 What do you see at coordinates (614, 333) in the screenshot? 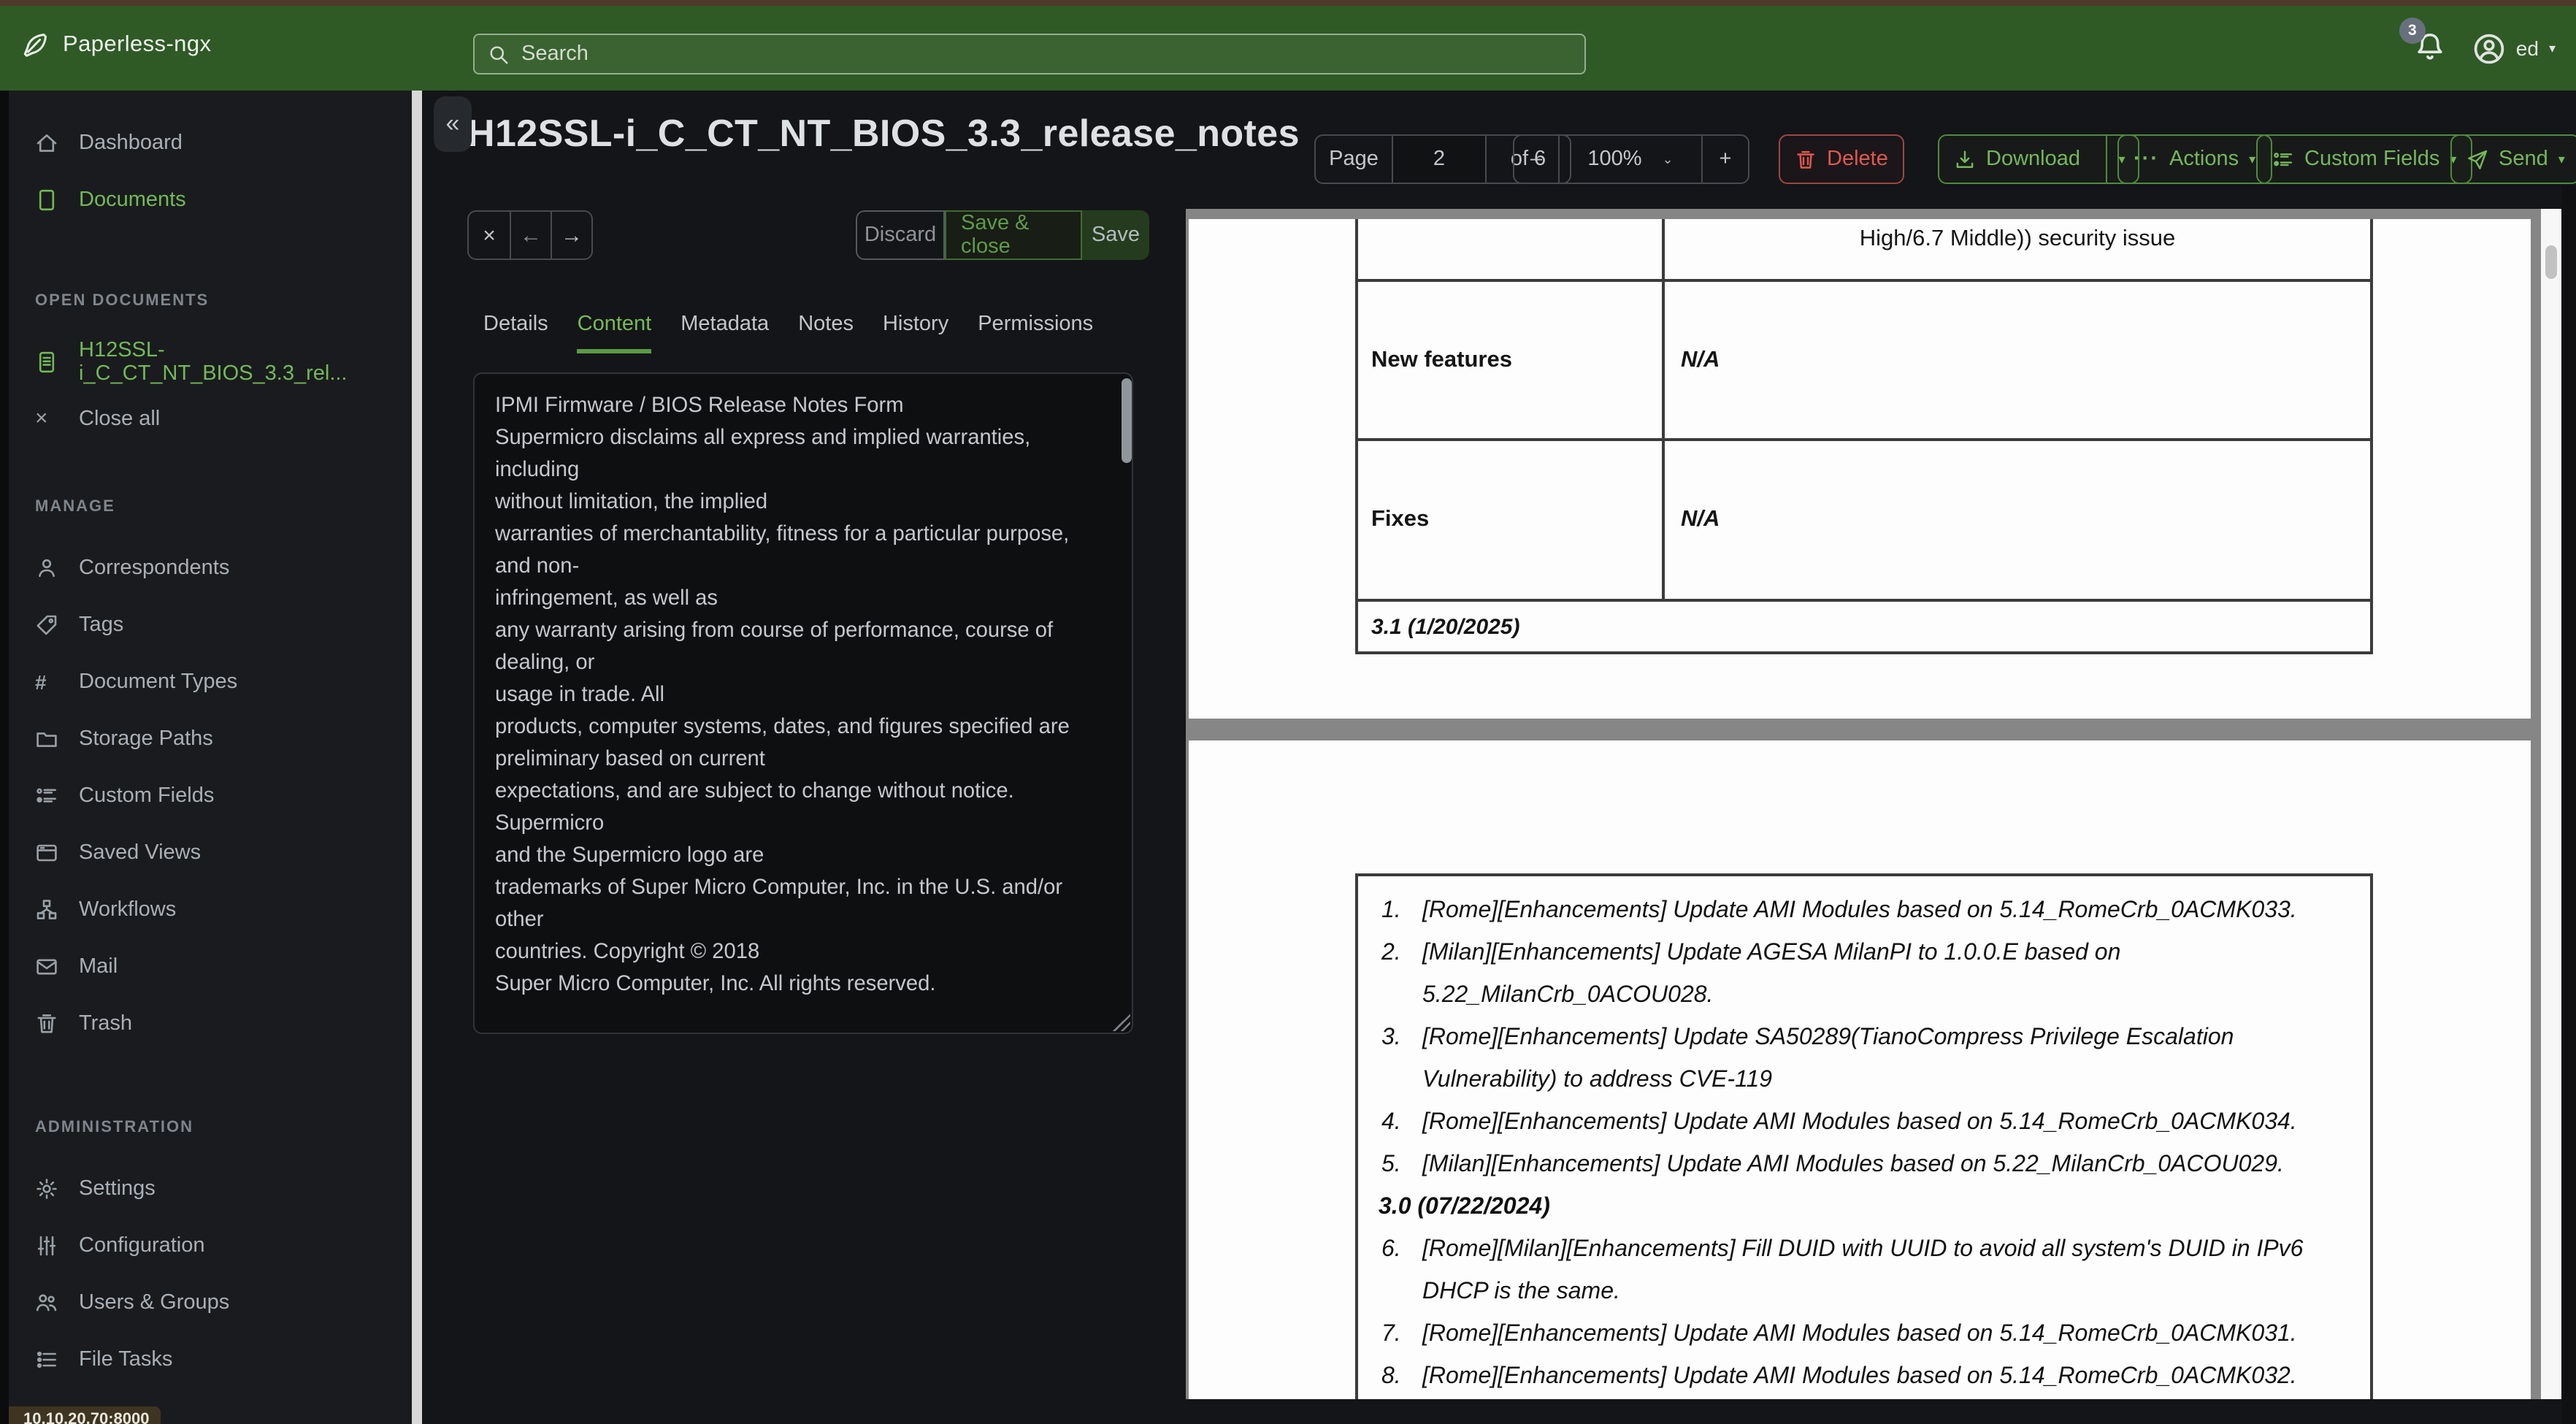
I see `tab-content: Content` at bounding box center [614, 333].